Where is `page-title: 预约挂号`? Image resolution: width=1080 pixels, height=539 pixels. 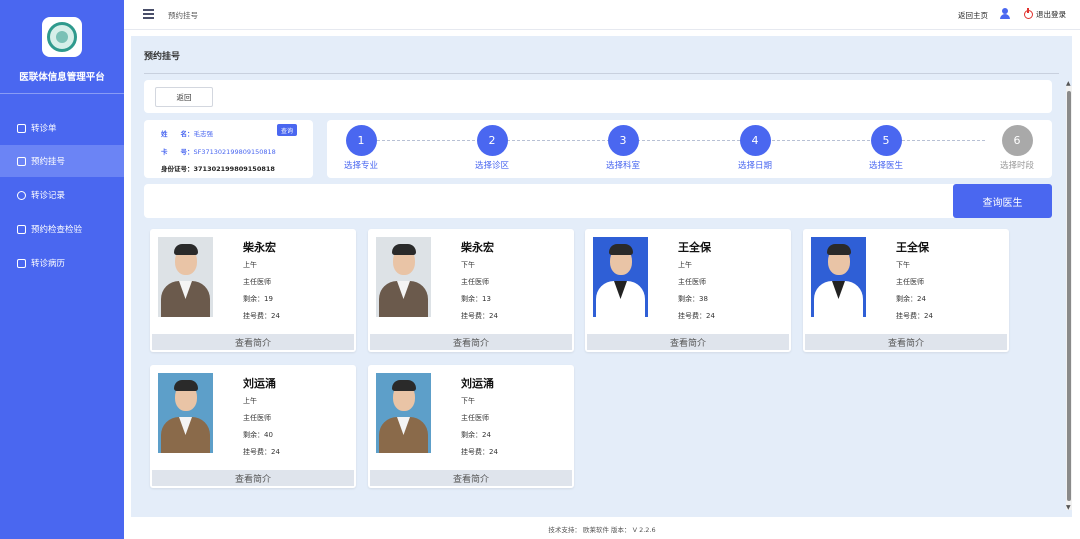 page-title: 预约挂号 is located at coordinates (162, 57).